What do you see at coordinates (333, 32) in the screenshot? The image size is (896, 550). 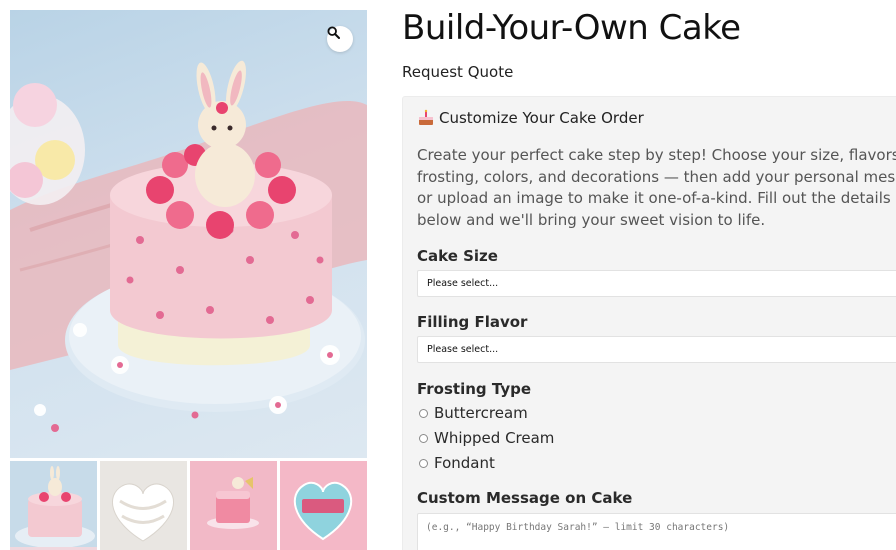 I see `search-icon` at bounding box center [333, 32].